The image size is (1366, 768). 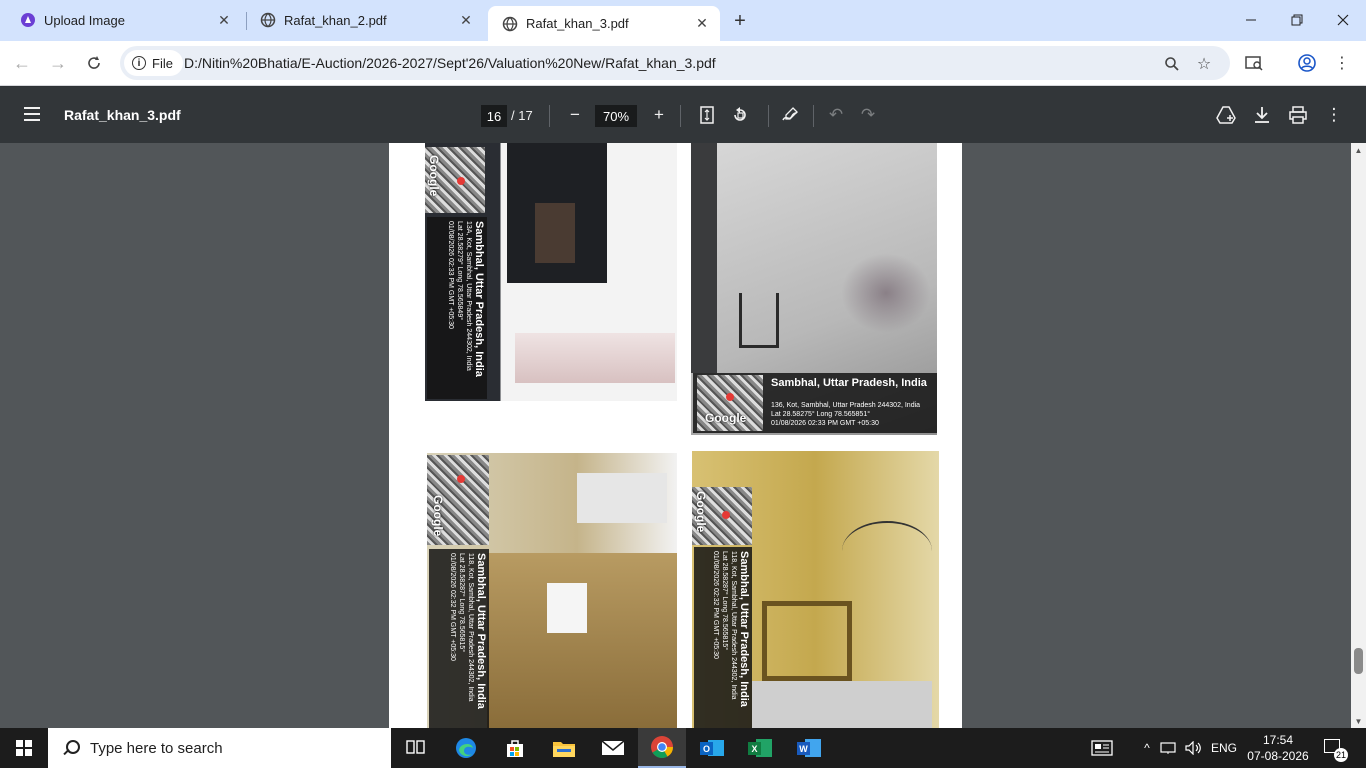 What do you see at coordinates (659, 115) in the screenshot?
I see `zoom-in-icon: +` at bounding box center [659, 115].